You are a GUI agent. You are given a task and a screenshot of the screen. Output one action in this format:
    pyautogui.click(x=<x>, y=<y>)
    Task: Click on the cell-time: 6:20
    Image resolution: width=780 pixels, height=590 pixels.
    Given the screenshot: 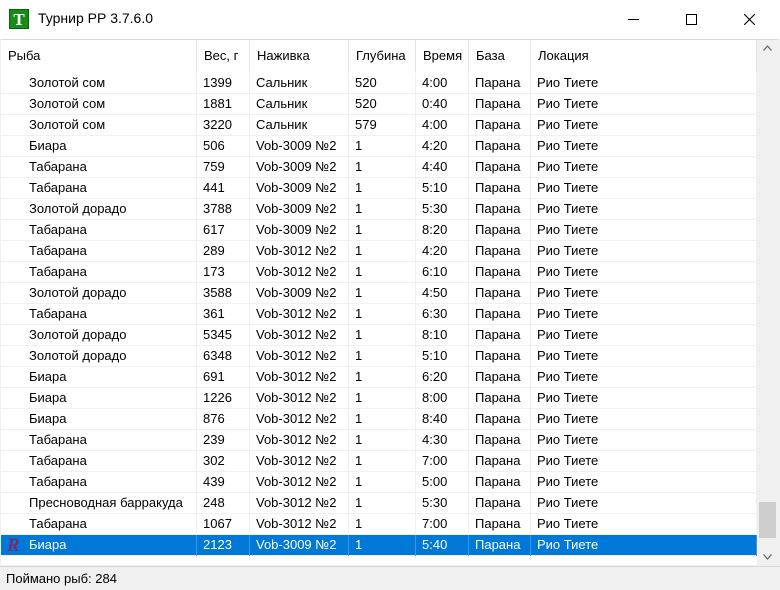 What is the action you would take?
    pyautogui.click(x=442, y=377)
    